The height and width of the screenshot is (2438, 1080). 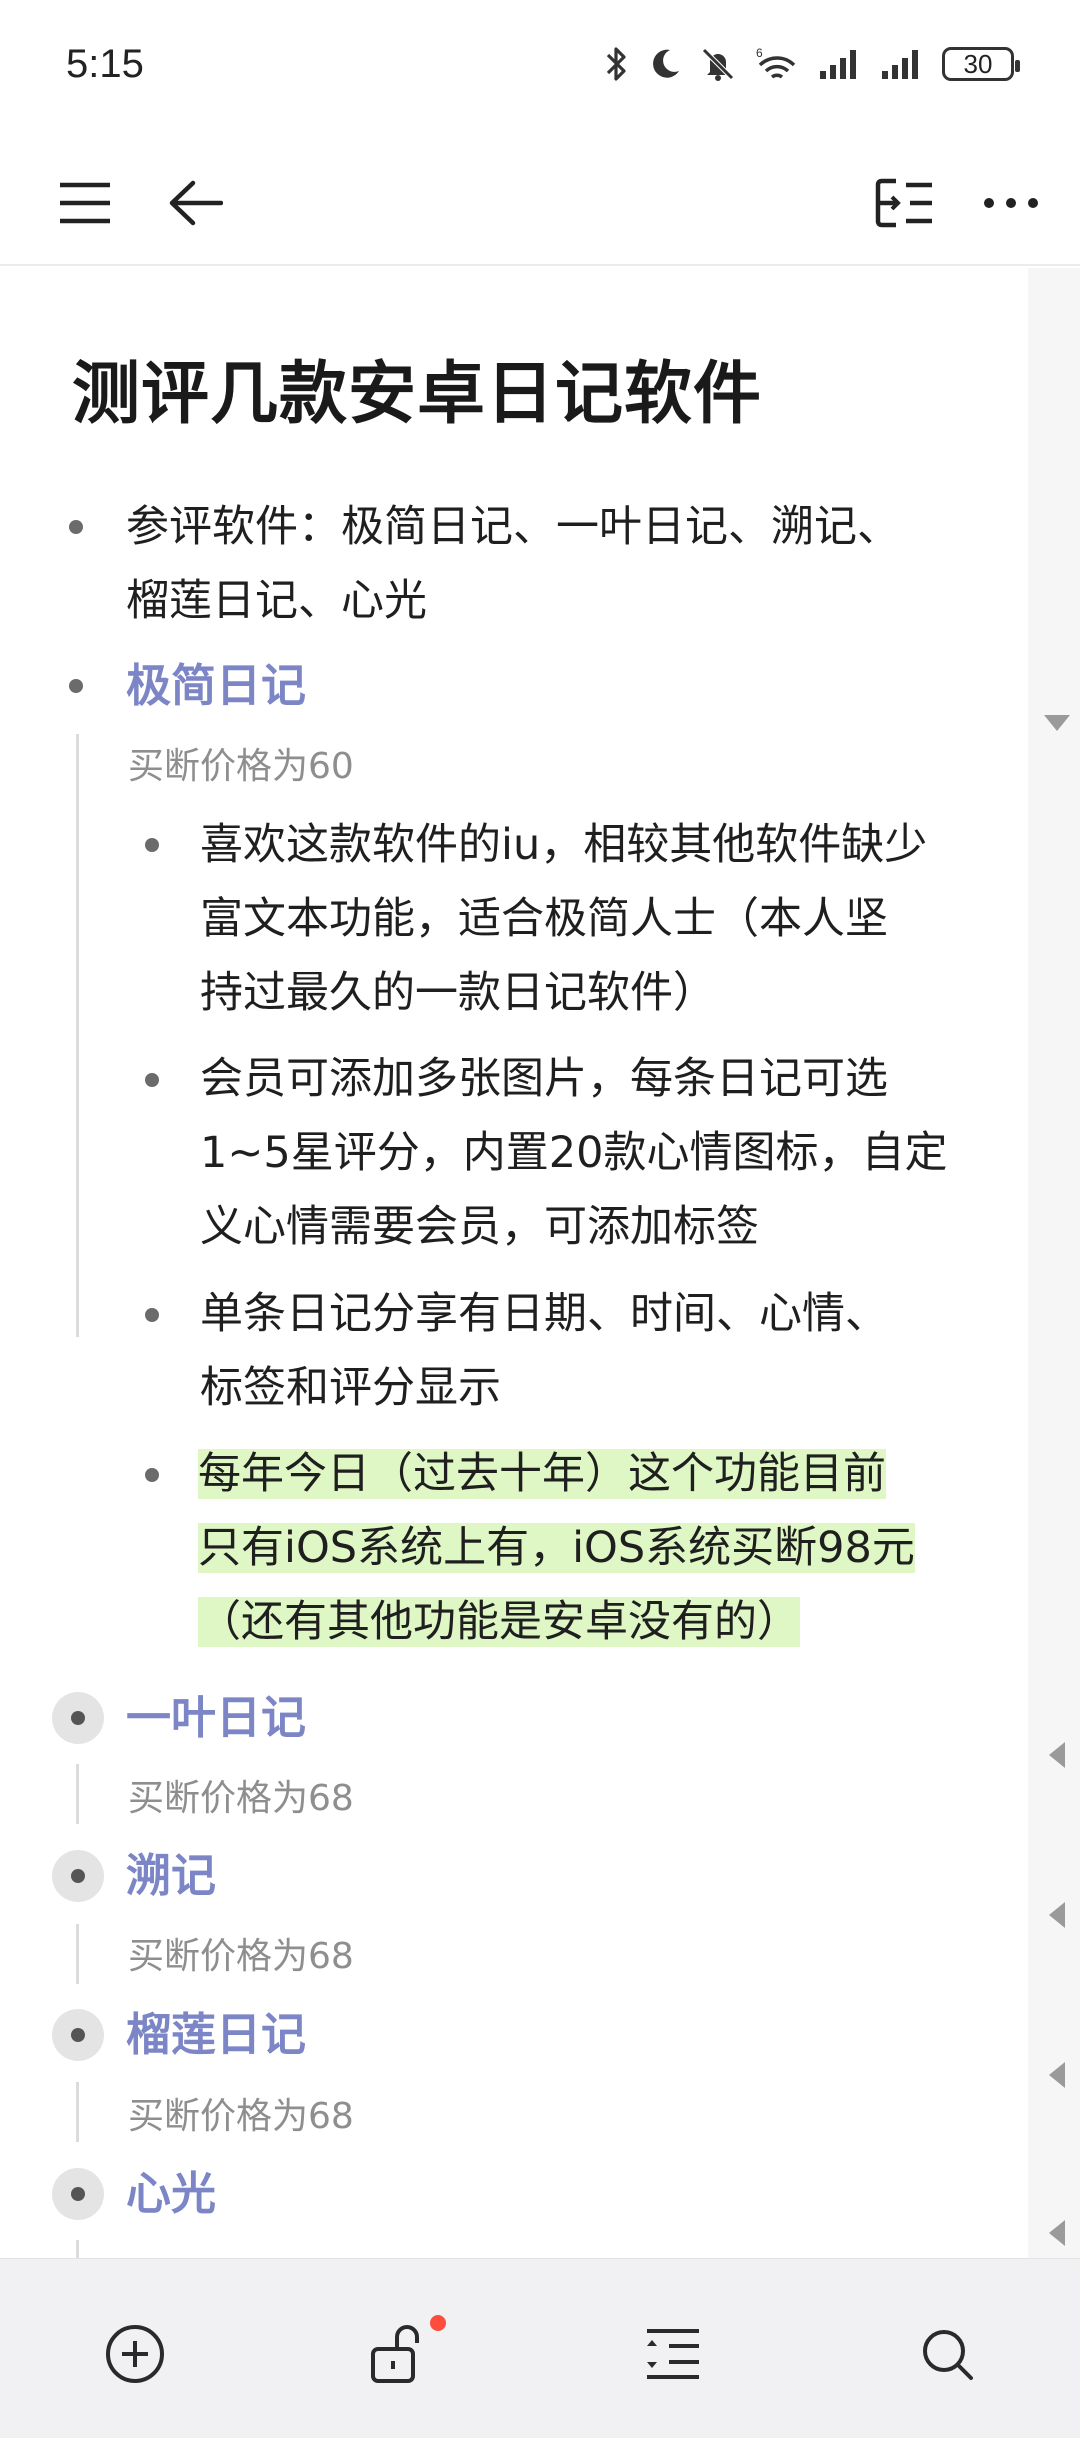 What do you see at coordinates (978, 63) in the screenshot?
I see `battery-level: 30` at bounding box center [978, 63].